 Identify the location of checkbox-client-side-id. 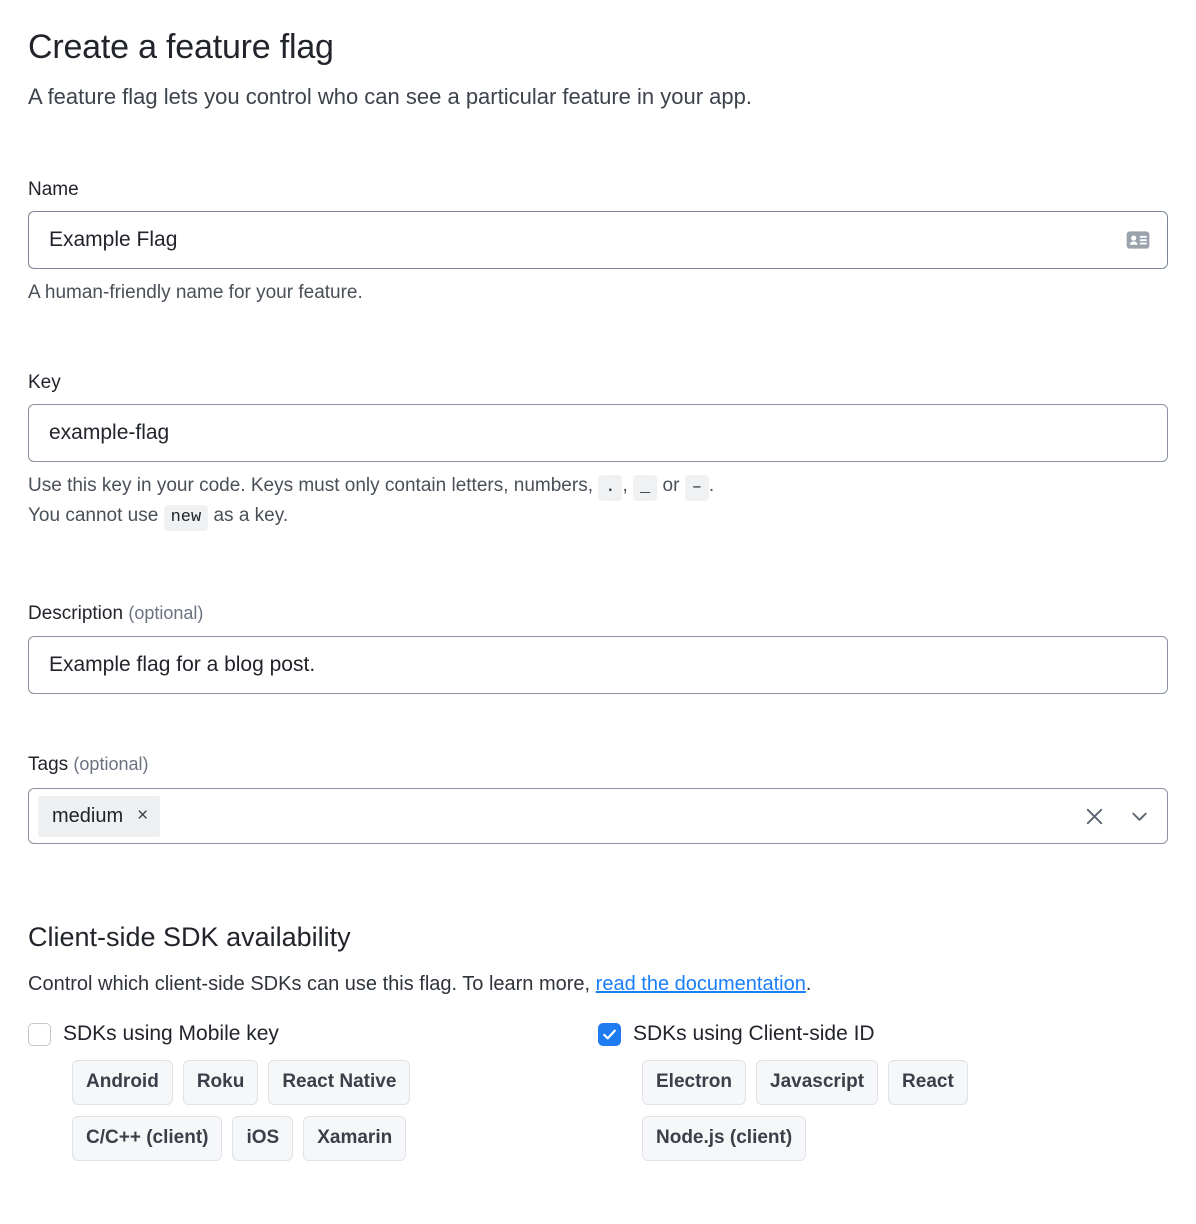
(609, 1034).